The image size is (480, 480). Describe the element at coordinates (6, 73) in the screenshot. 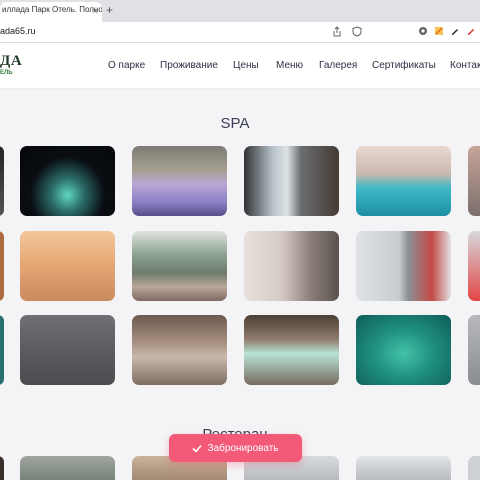

I see `logo-subtitle: ЕЛЬ` at that location.